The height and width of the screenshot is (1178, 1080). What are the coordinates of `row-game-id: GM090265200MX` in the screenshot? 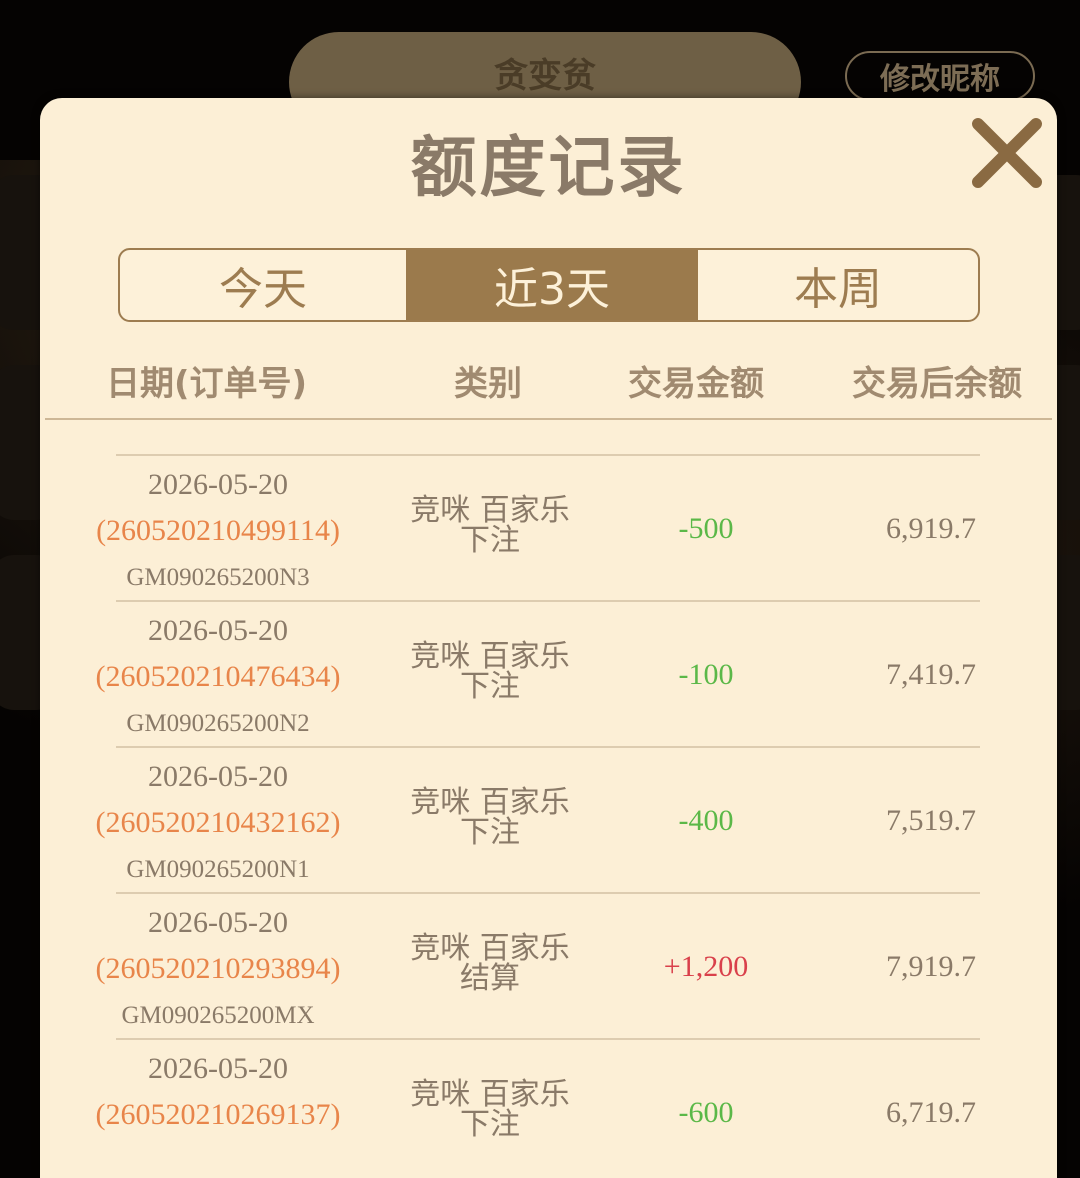 It's located at (218, 1015).